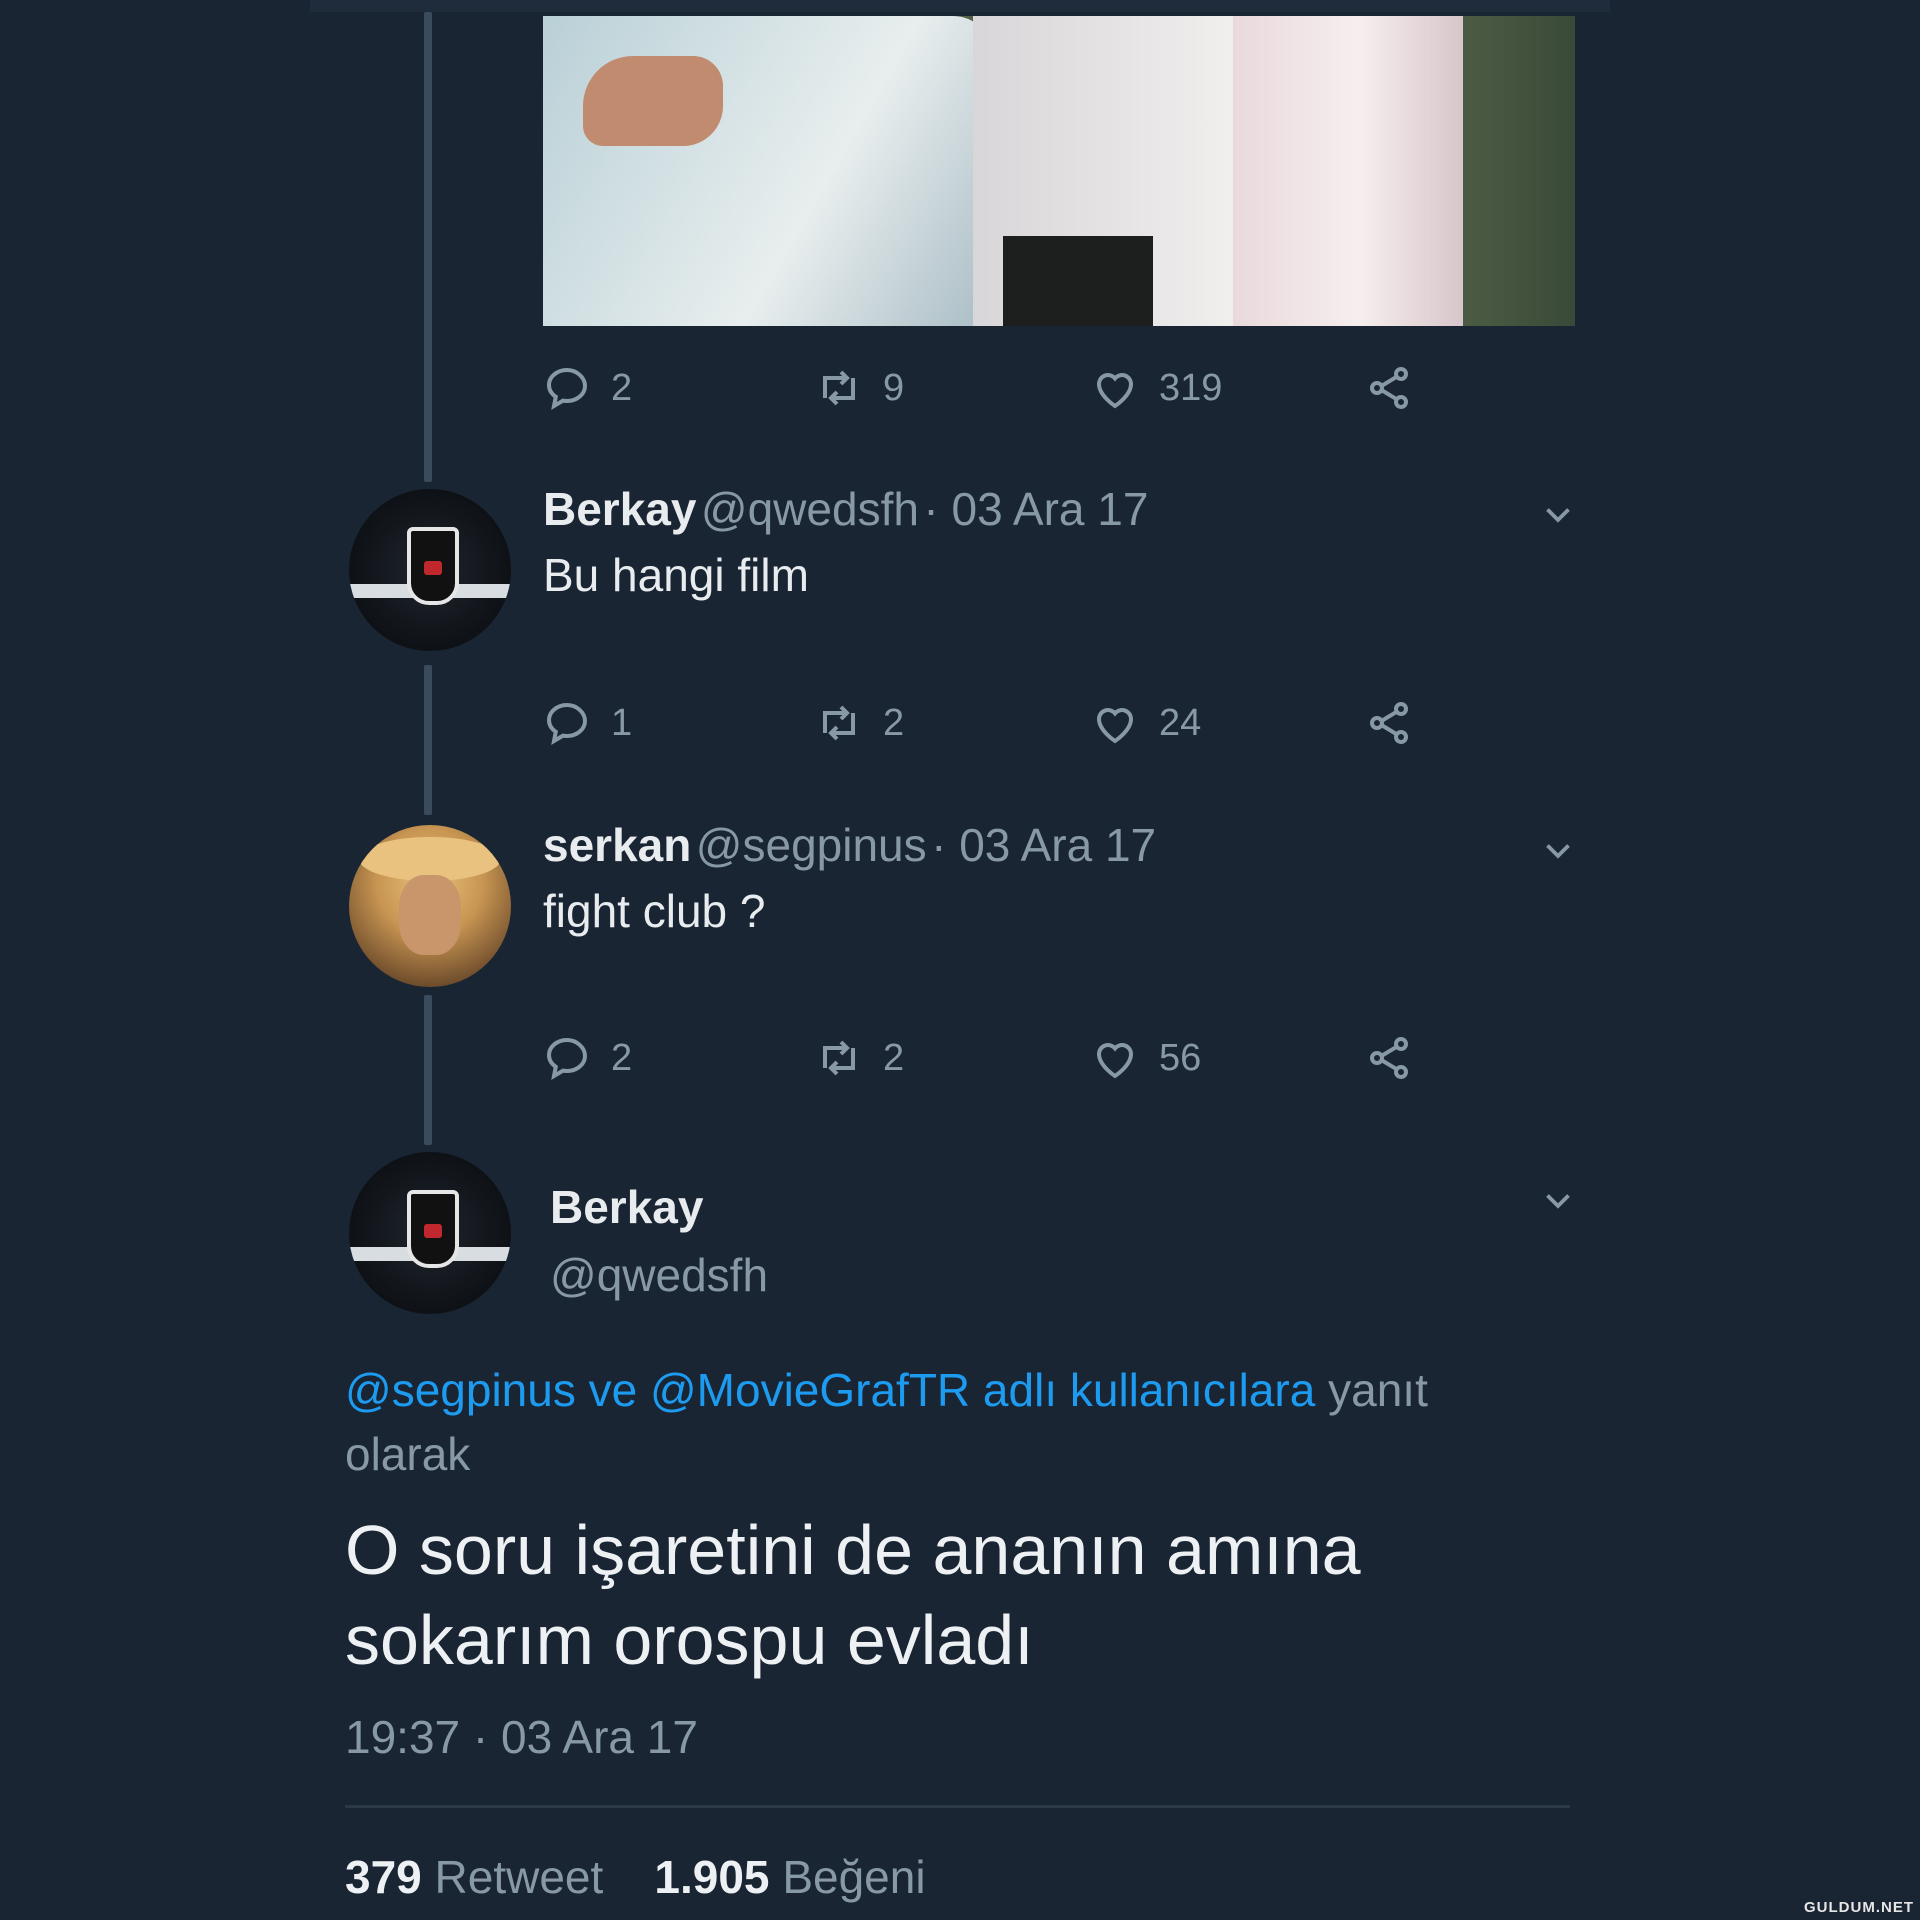 The width and height of the screenshot is (1920, 1920). What do you see at coordinates (383, 1877) in the screenshot?
I see `retweet-count: 379` at bounding box center [383, 1877].